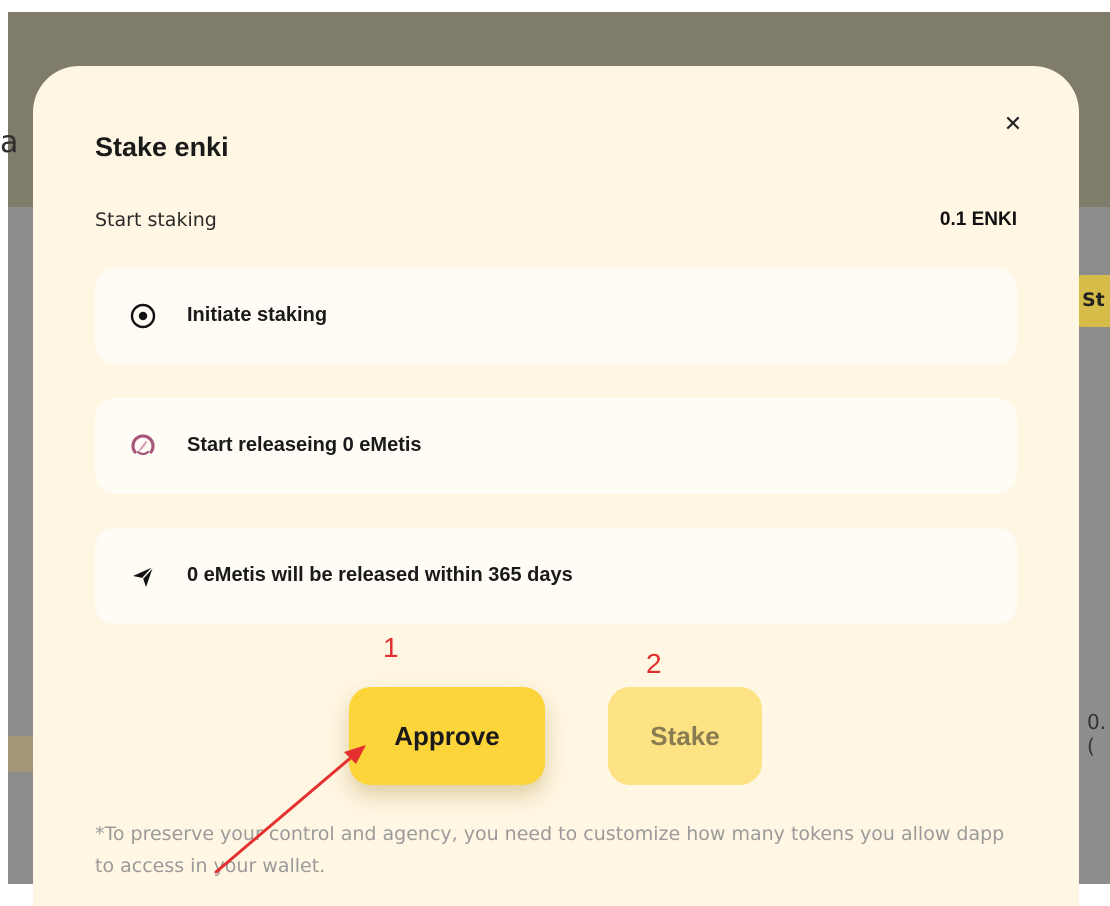 Image resolution: width=1110 pixels, height=906 pixels. I want to click on page-top-edge, so click(555, 6).